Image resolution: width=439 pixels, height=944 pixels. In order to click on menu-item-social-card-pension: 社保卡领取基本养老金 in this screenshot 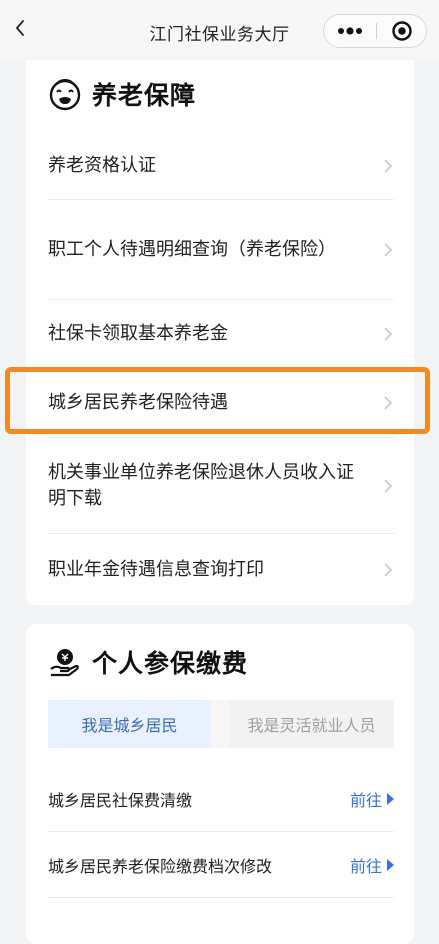, I will do `click(221, 334)`.